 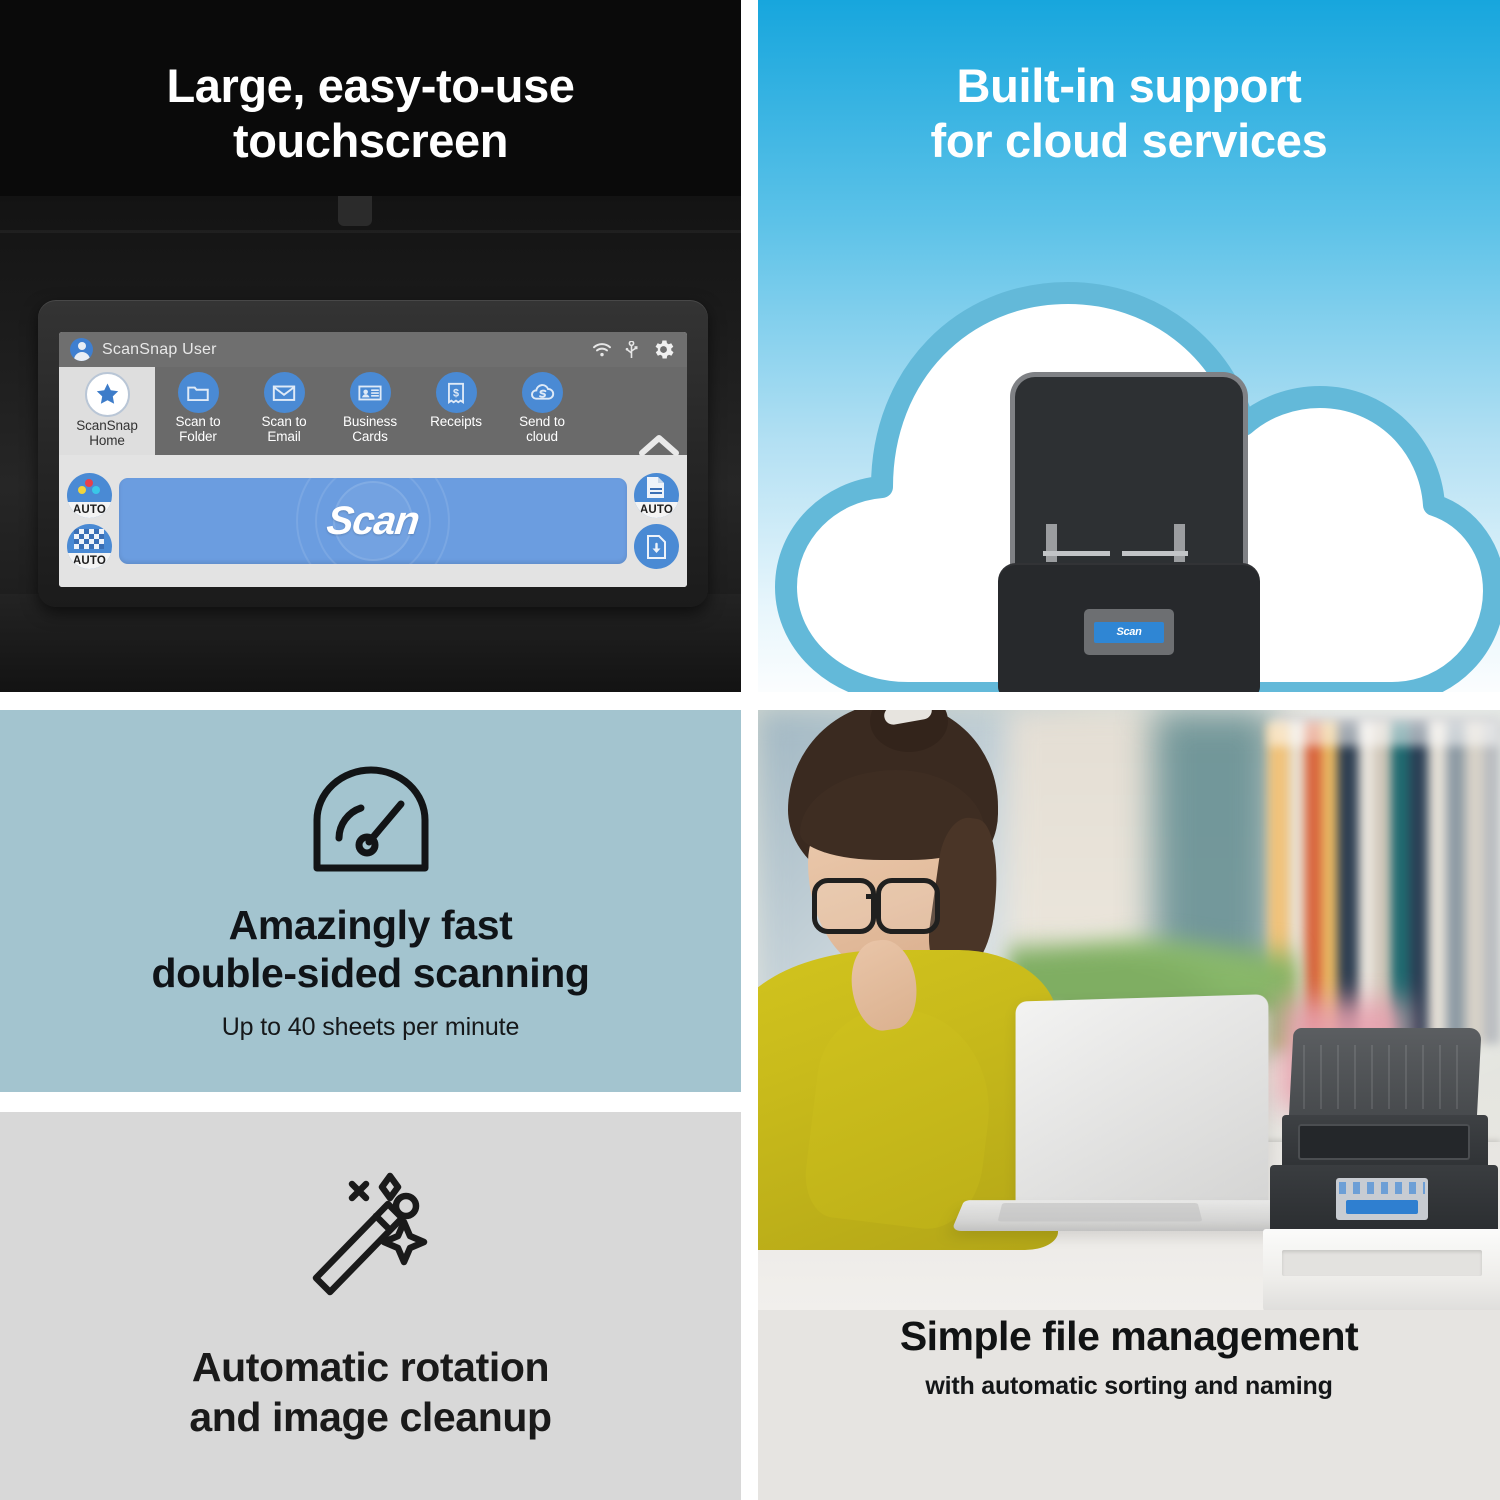 What do you see at coordinates (602, 350) in the screenshot?
I see `wifi-icon` at bounding box center [602, 350].